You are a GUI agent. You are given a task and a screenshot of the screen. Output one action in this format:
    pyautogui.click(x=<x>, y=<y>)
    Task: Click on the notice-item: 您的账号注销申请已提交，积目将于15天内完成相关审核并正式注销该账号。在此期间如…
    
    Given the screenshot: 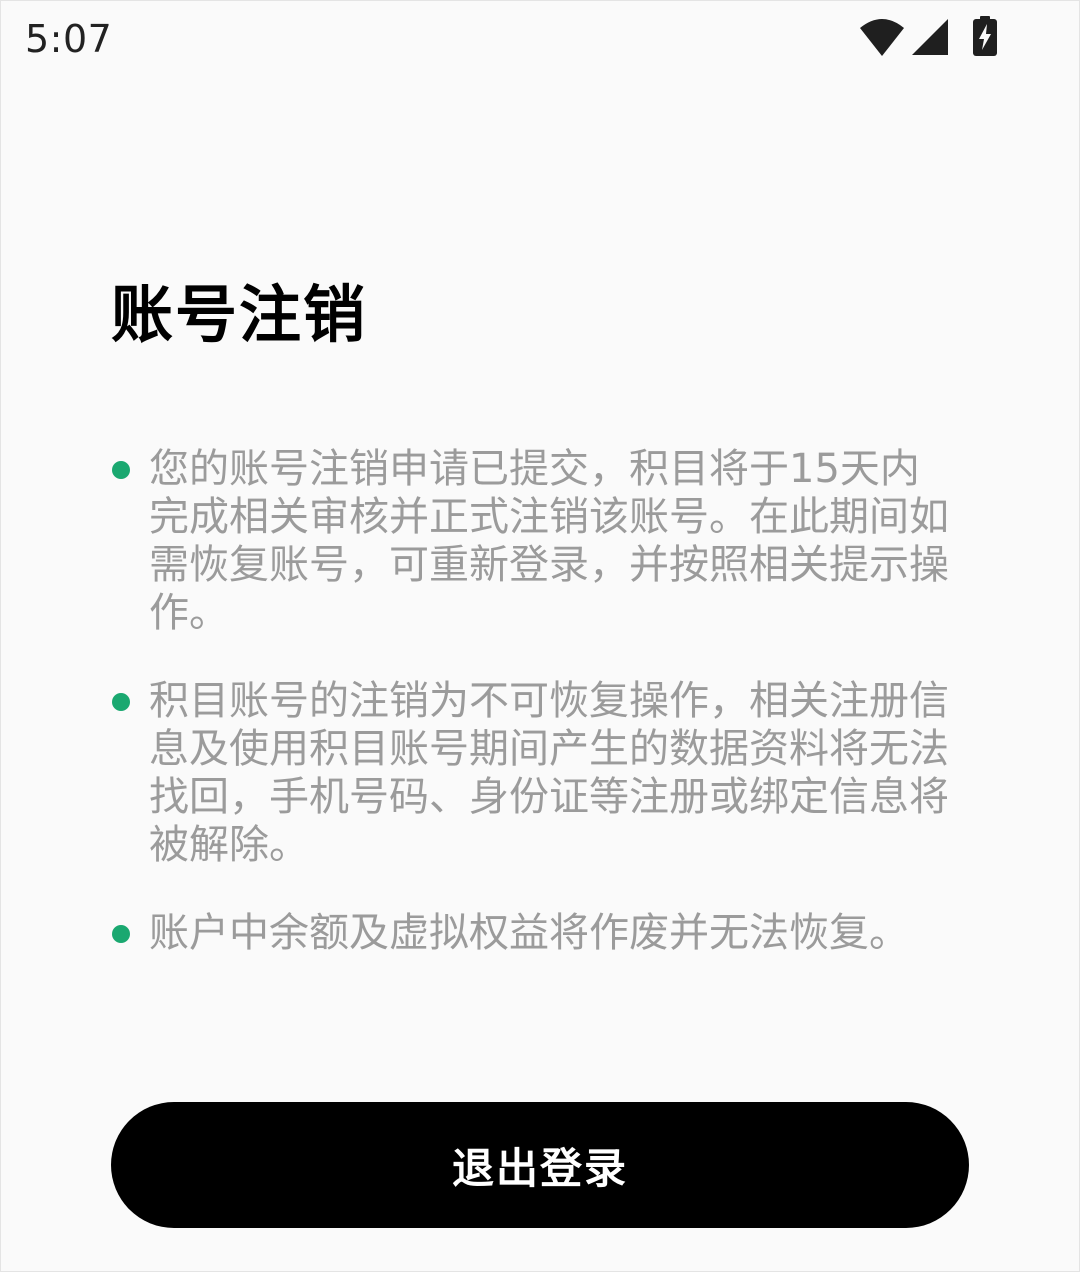 What is the action you would take?
    pyautogui.click(x=529, y=541)
    